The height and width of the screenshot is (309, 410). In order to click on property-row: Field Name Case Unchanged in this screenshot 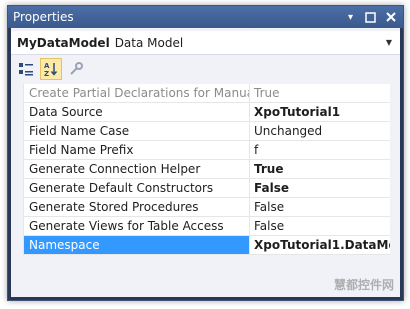, I will do `click(206, 131)`.